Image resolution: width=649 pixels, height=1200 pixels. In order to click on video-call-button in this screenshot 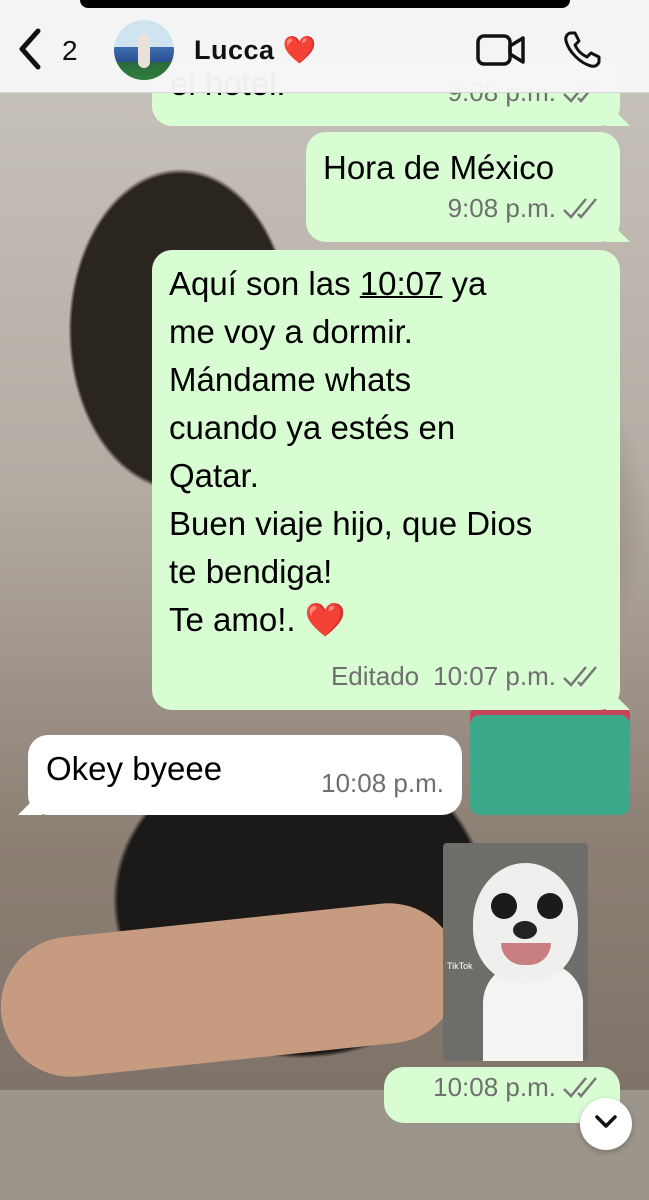, I will do `click(501, 50)`.